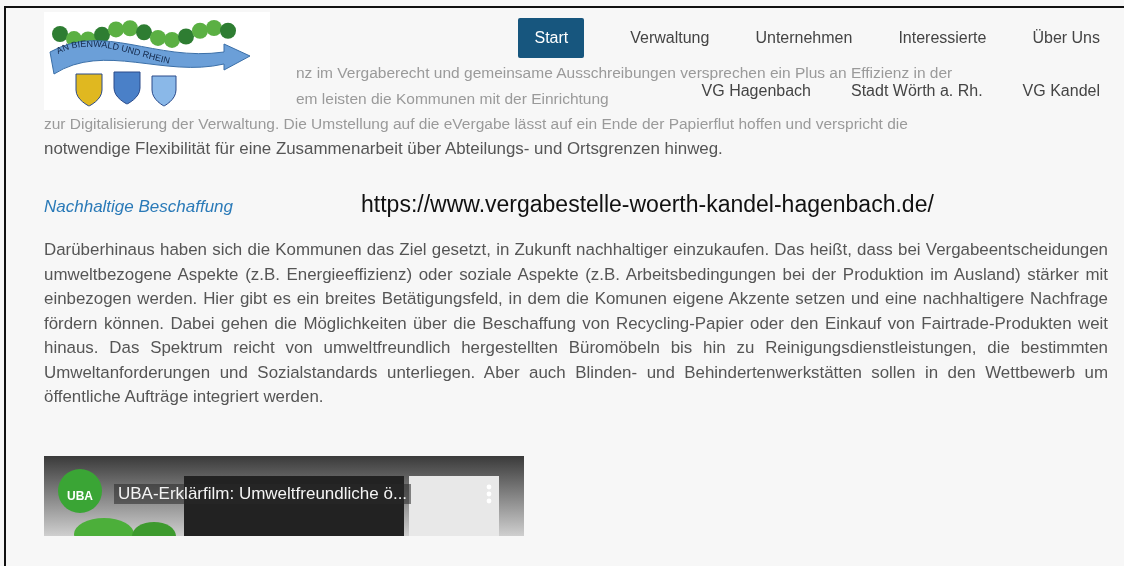  I want to click on faded-text: zur Digitalisierung der Verwaltung. Die Umstellung auf die eVergabe lässt auf ein Ende der Papierflut hoffen und verspricht die, so click(476, 124).